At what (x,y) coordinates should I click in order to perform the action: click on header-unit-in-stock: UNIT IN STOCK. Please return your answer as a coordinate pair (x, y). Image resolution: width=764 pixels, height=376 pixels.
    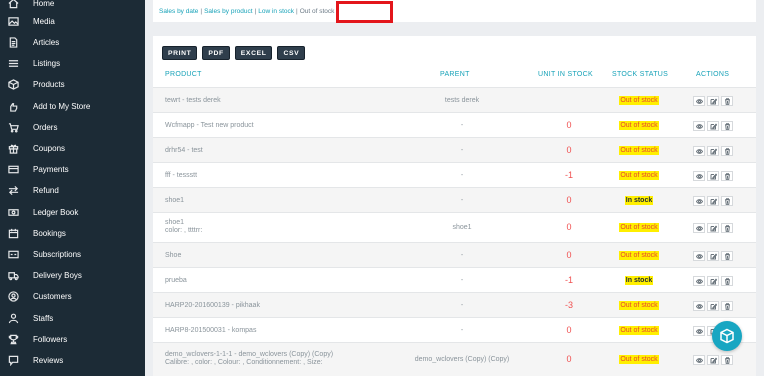
    Looking at the image, I should click on (565, 74).